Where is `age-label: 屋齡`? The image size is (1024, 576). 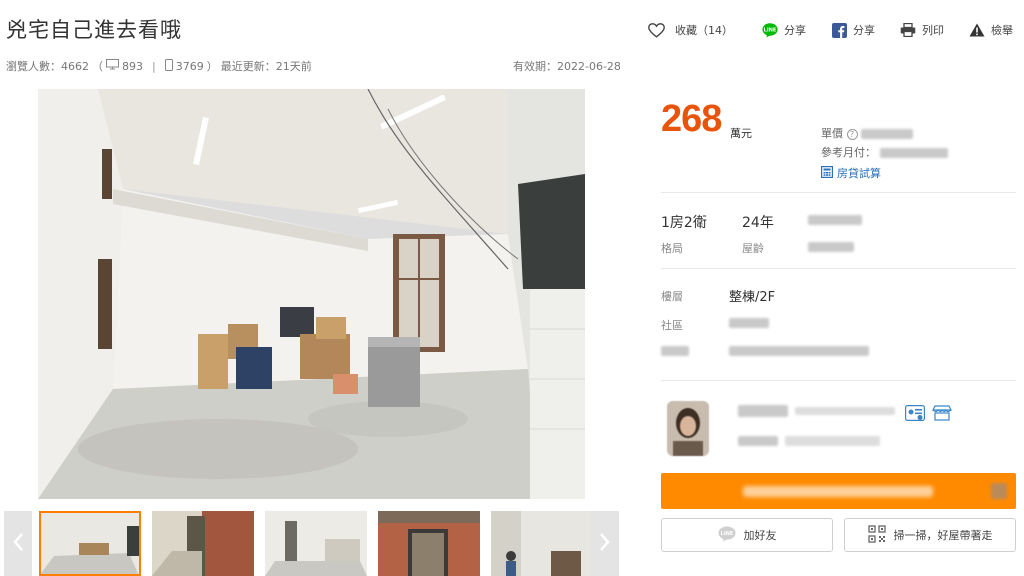
age-label: 屋齡 is located at coordinates (753, 248).